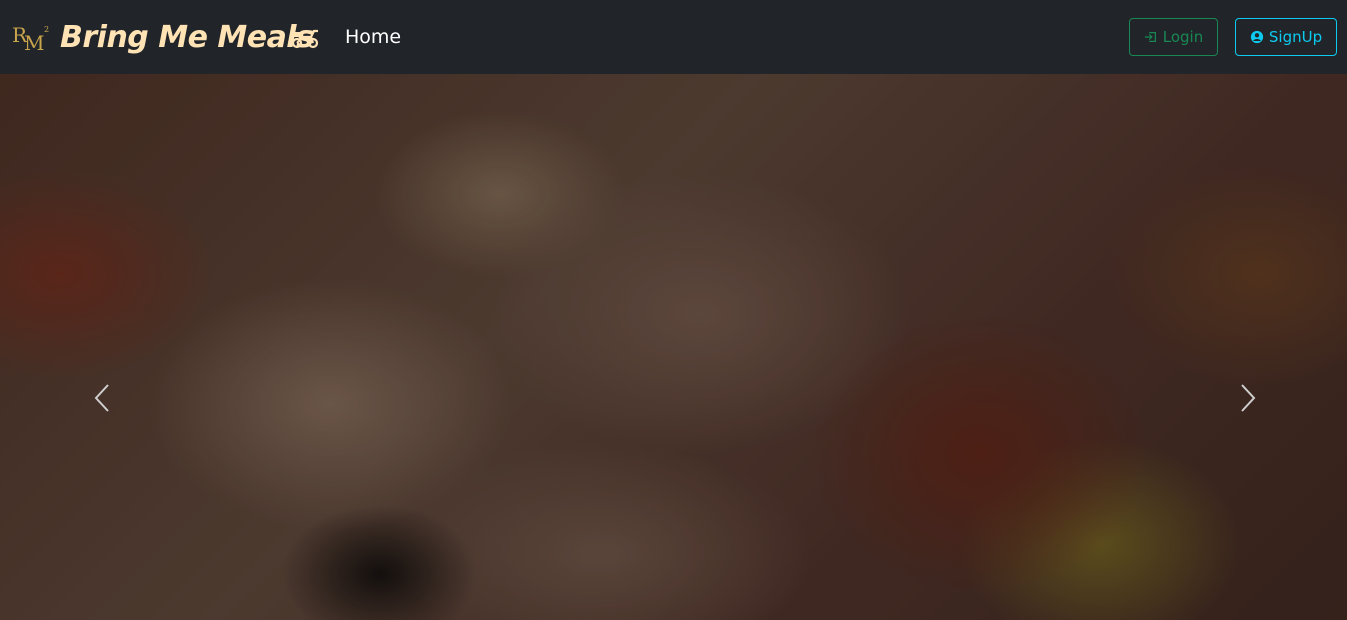  What do you see at coordinates (1183, 37) in the screenshot?
I see `login-label: Login` at bounding box center [1183, 37].